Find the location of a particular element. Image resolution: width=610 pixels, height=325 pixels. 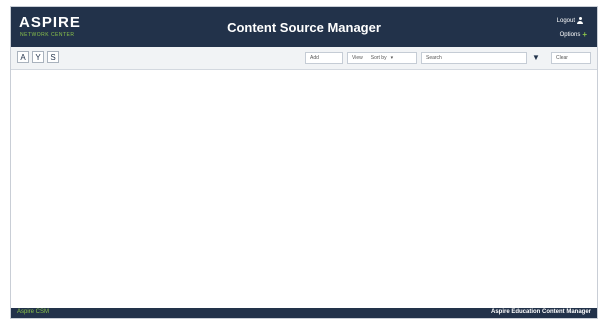

tool-button-a: A is located at coordinates (23, 57).